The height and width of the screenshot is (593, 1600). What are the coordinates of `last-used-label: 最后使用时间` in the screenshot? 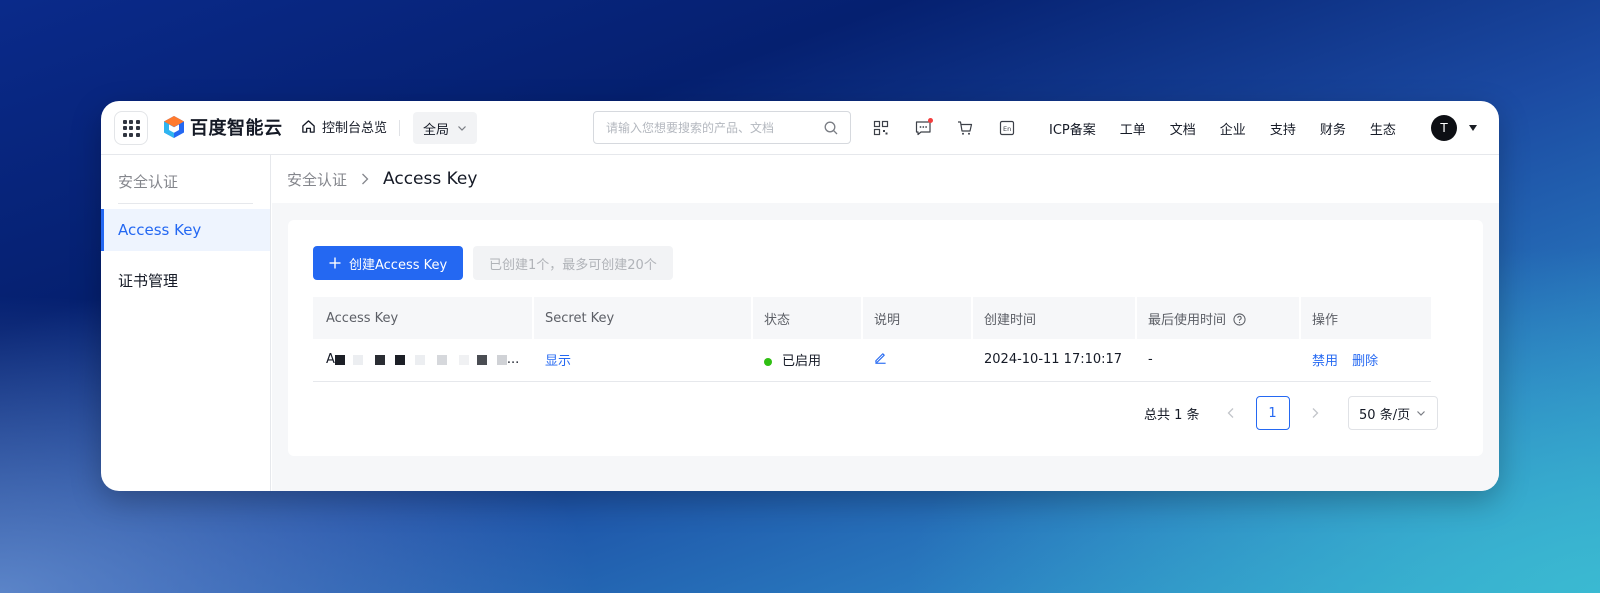 It's located at (1187, 320).